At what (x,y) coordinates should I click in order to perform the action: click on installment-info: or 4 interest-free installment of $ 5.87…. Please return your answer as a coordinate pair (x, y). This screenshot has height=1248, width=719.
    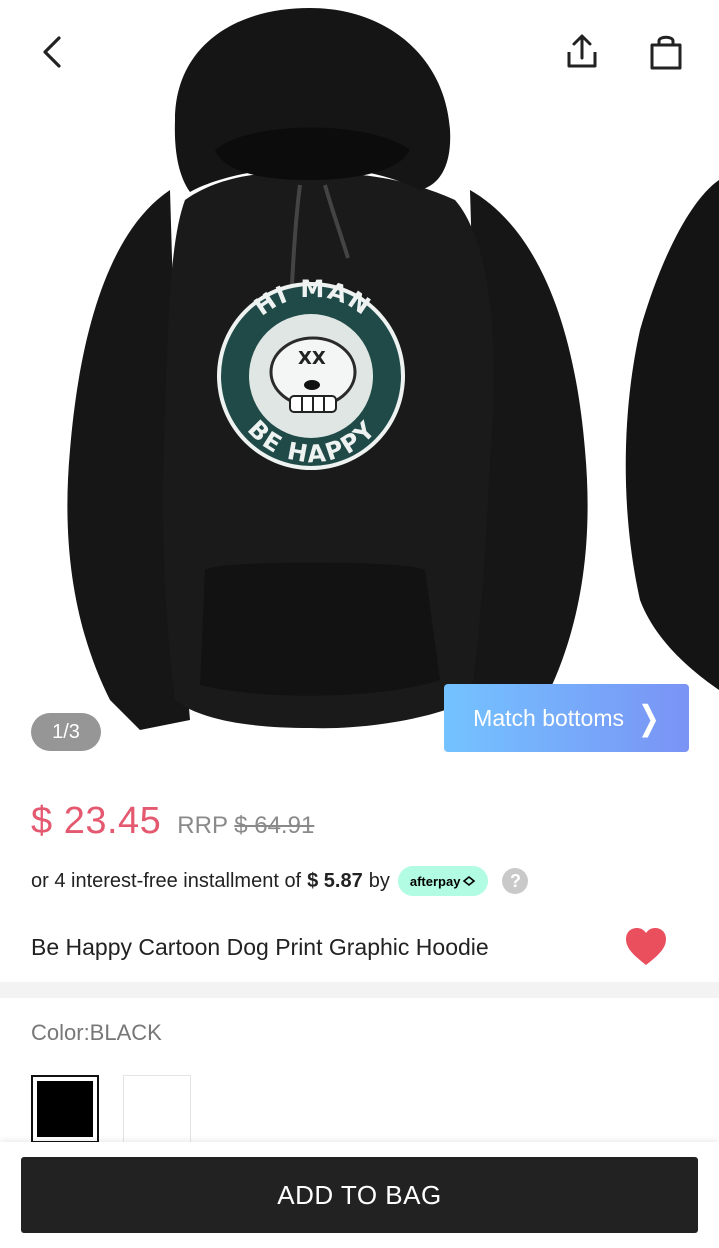
    Looking at the image, I should click on (280, 881).